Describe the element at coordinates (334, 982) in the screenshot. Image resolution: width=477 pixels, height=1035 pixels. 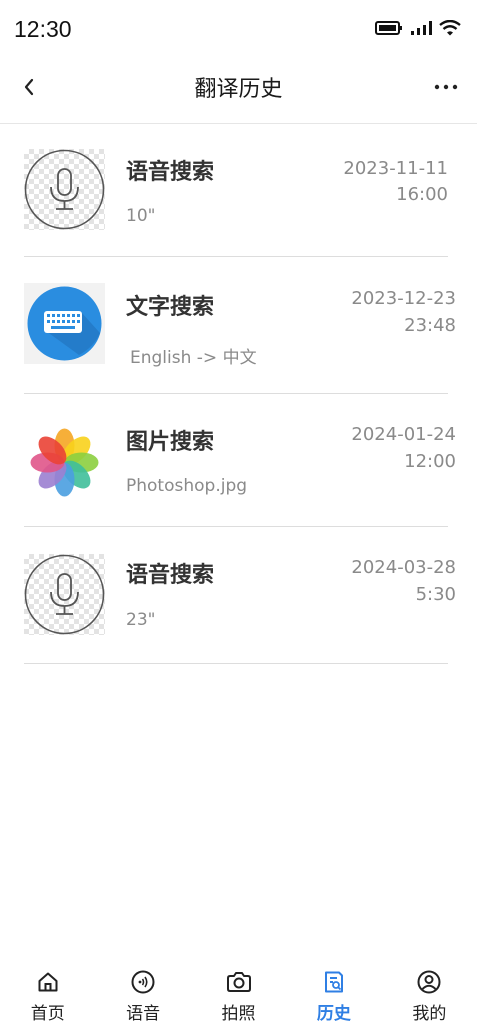
I see `history-icon` at that location.